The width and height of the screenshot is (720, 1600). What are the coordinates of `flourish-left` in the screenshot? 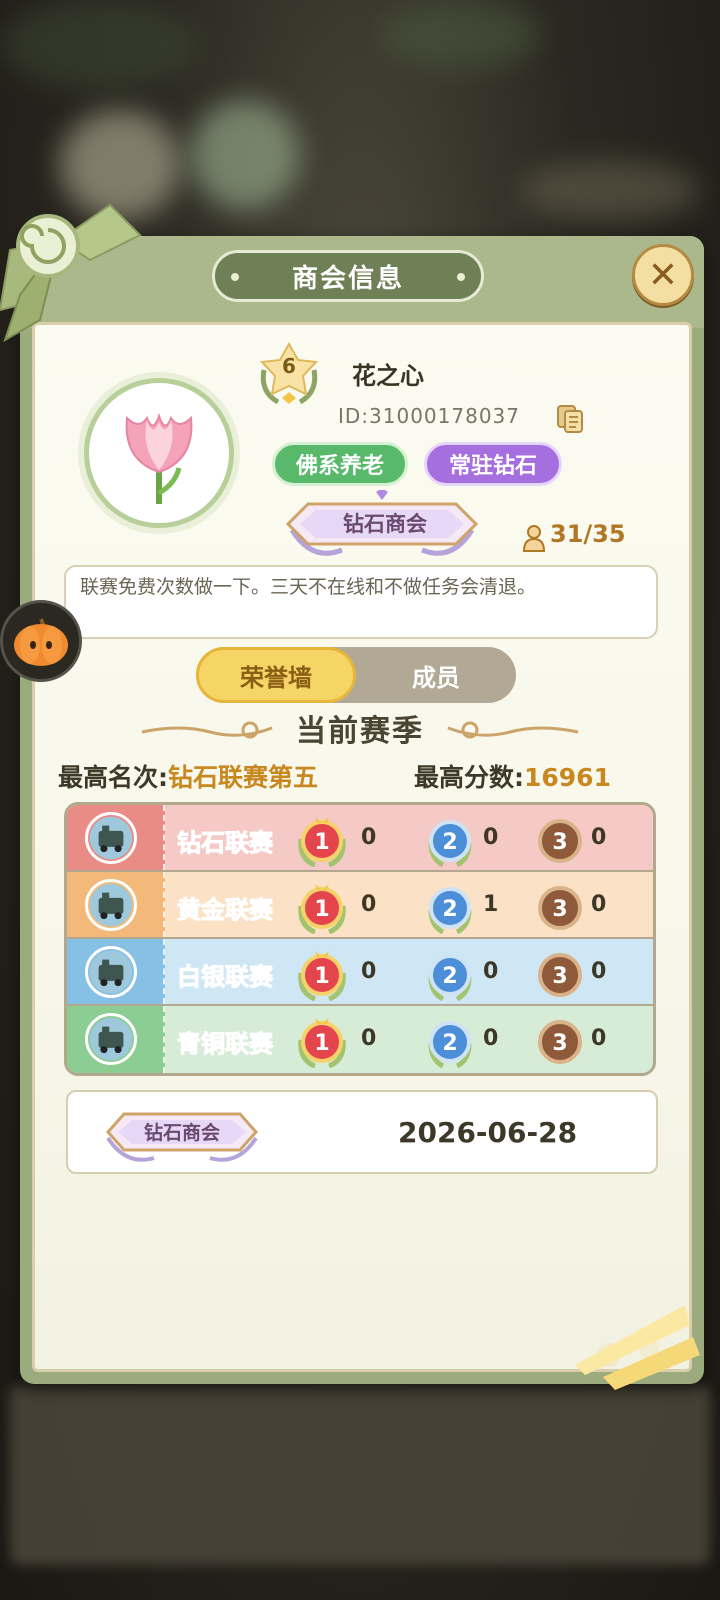 It's located at (207, 730).